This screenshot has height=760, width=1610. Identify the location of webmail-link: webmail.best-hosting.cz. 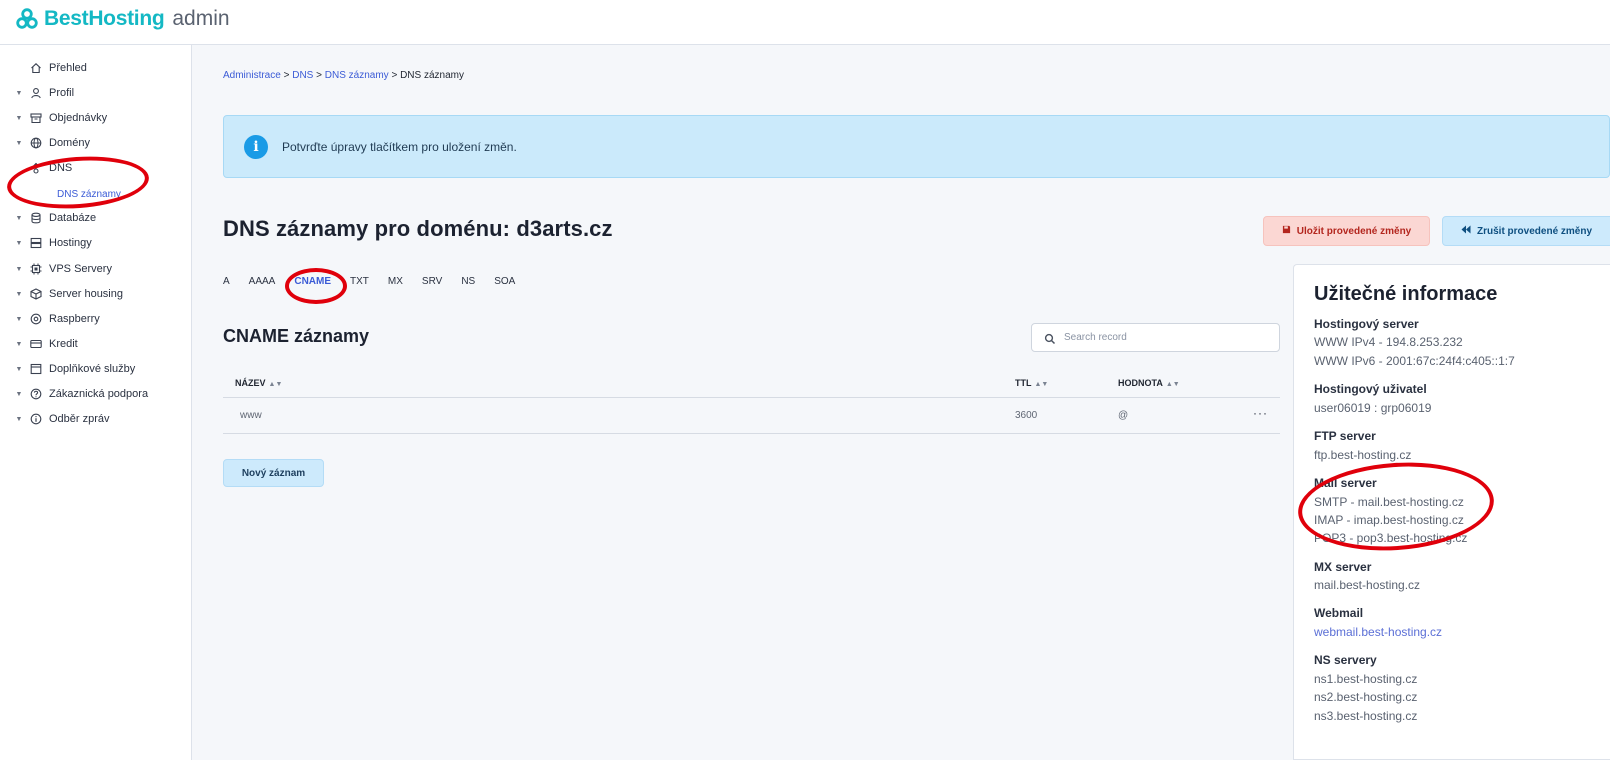
(1378, 632).